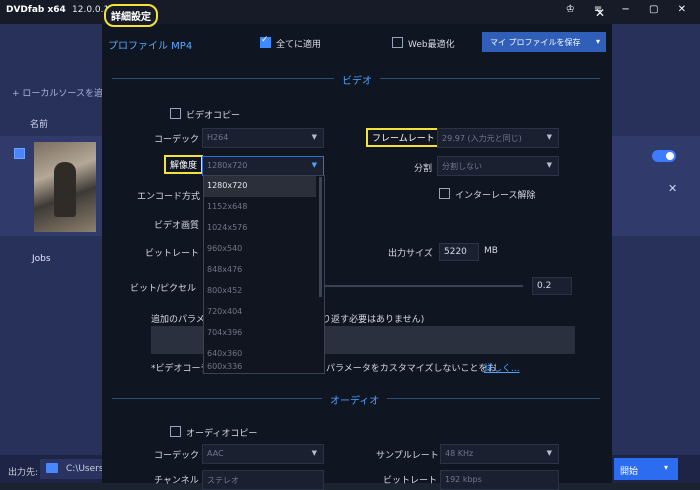  What do you see at coordinates (223, 480) in the screenshot?
I see `channel-value: ステレオ` at bounding box center [223, 480].